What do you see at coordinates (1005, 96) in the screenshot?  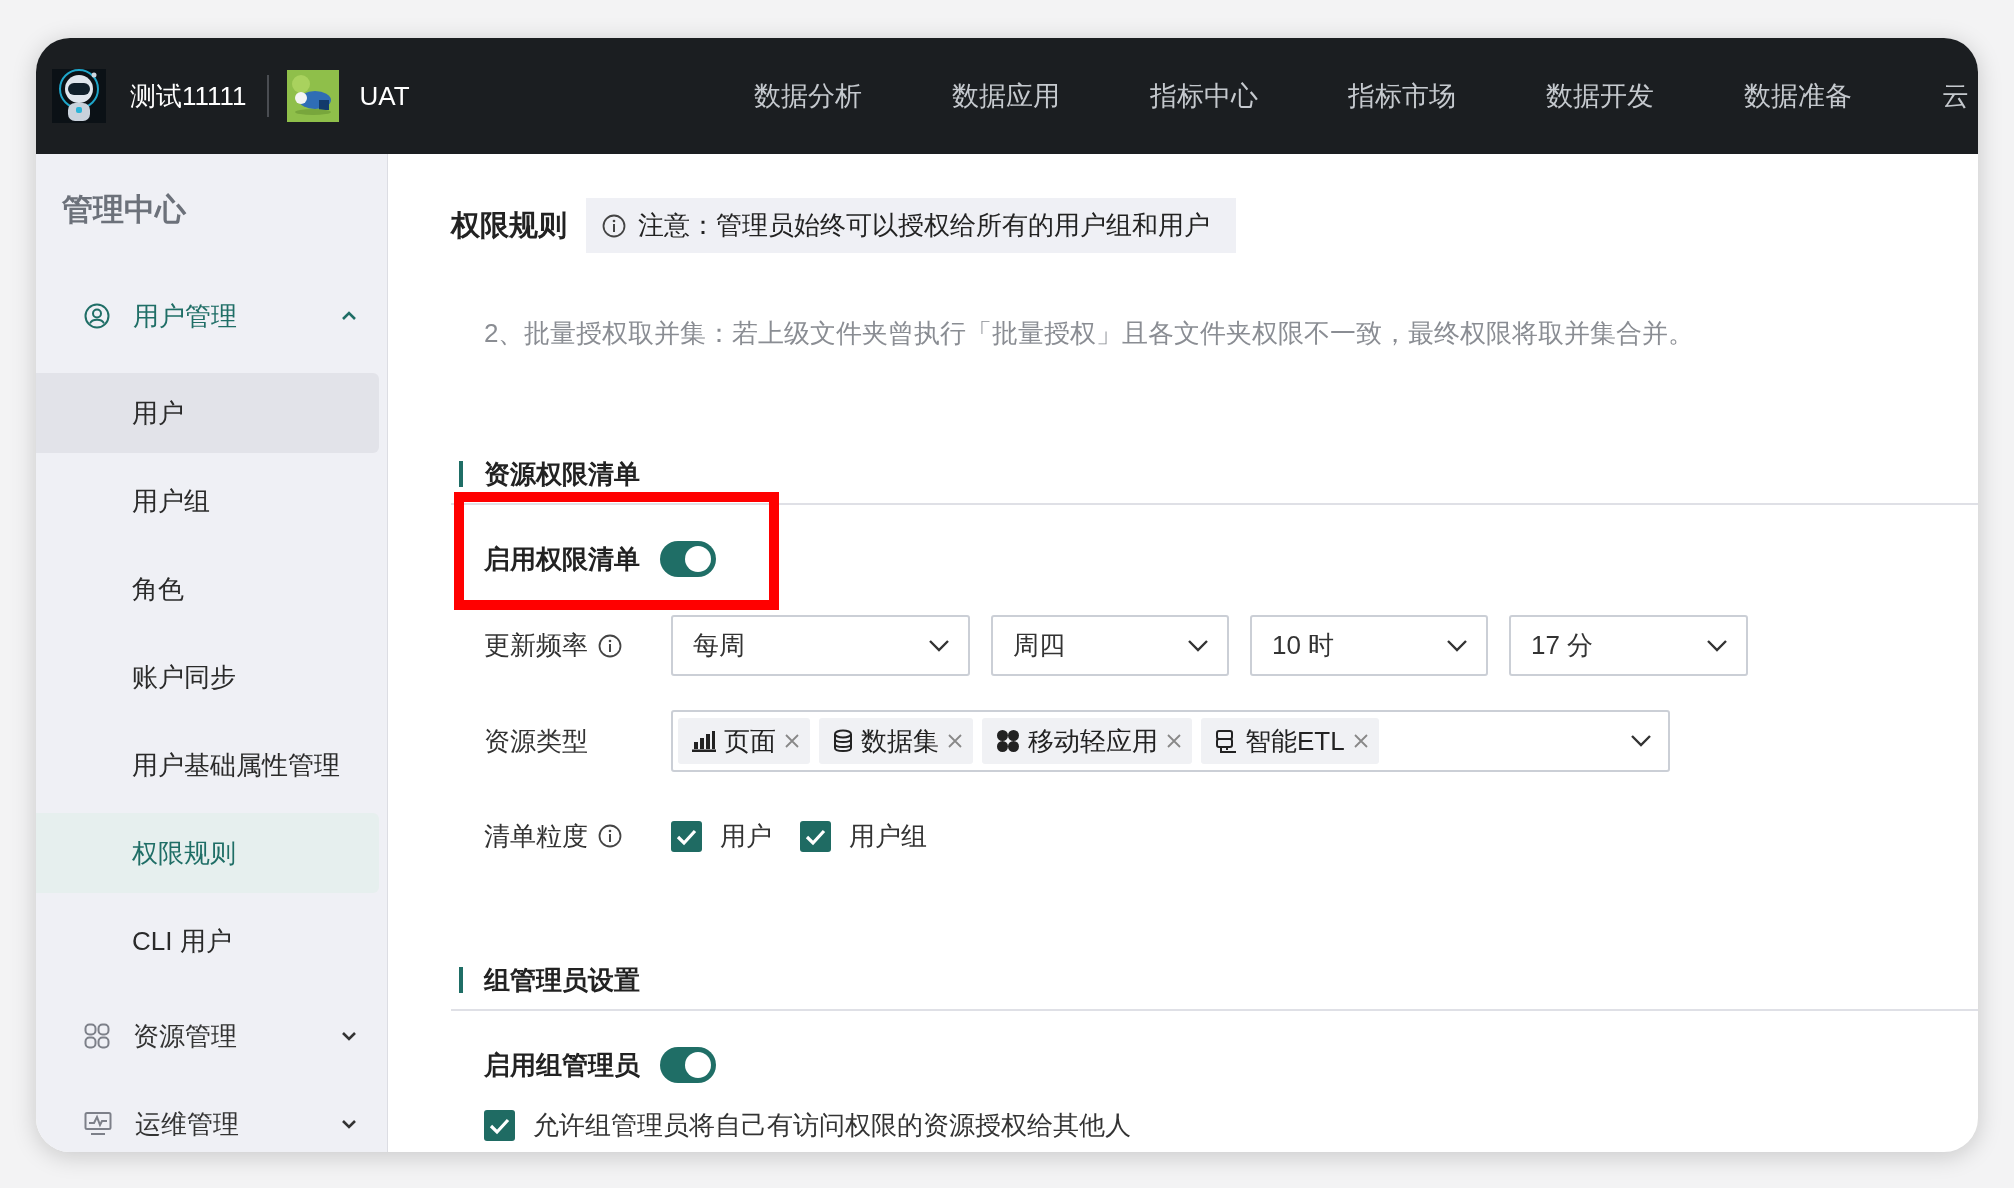 I see `nav-link: 数据应用` at bounding box center [1005, 96].